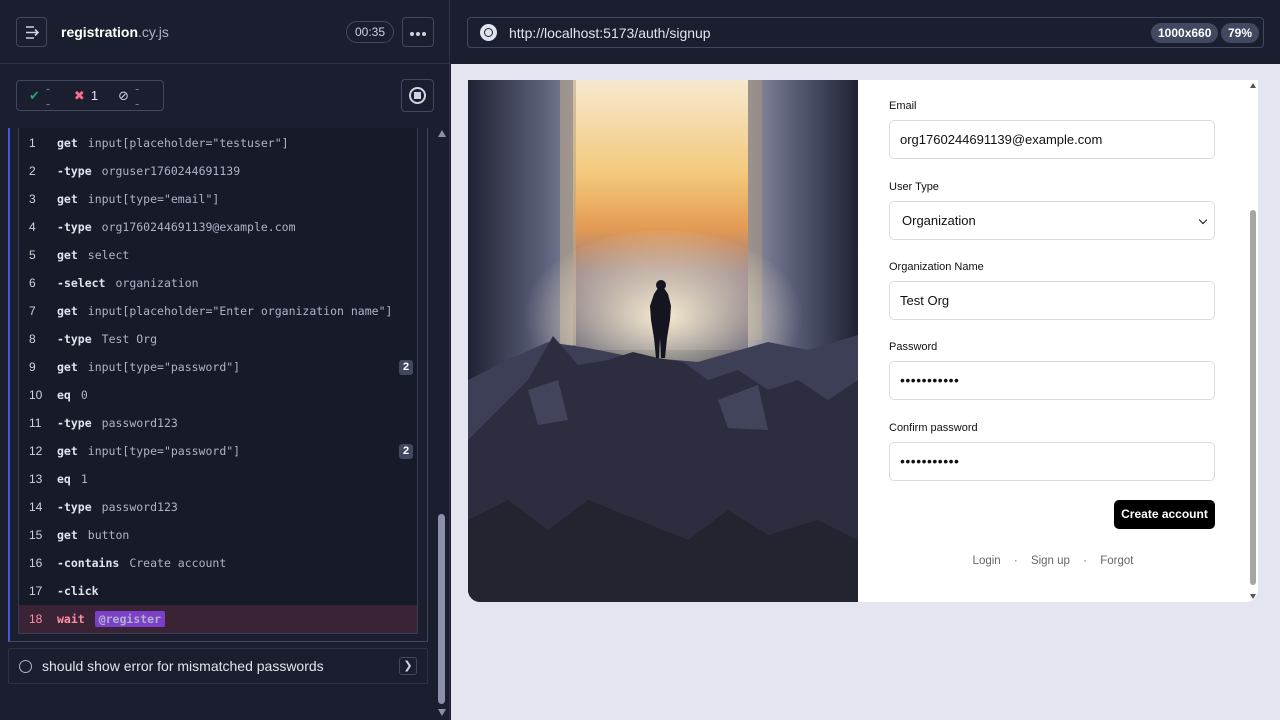  I want to click on globe-icon, so click(488, 32).